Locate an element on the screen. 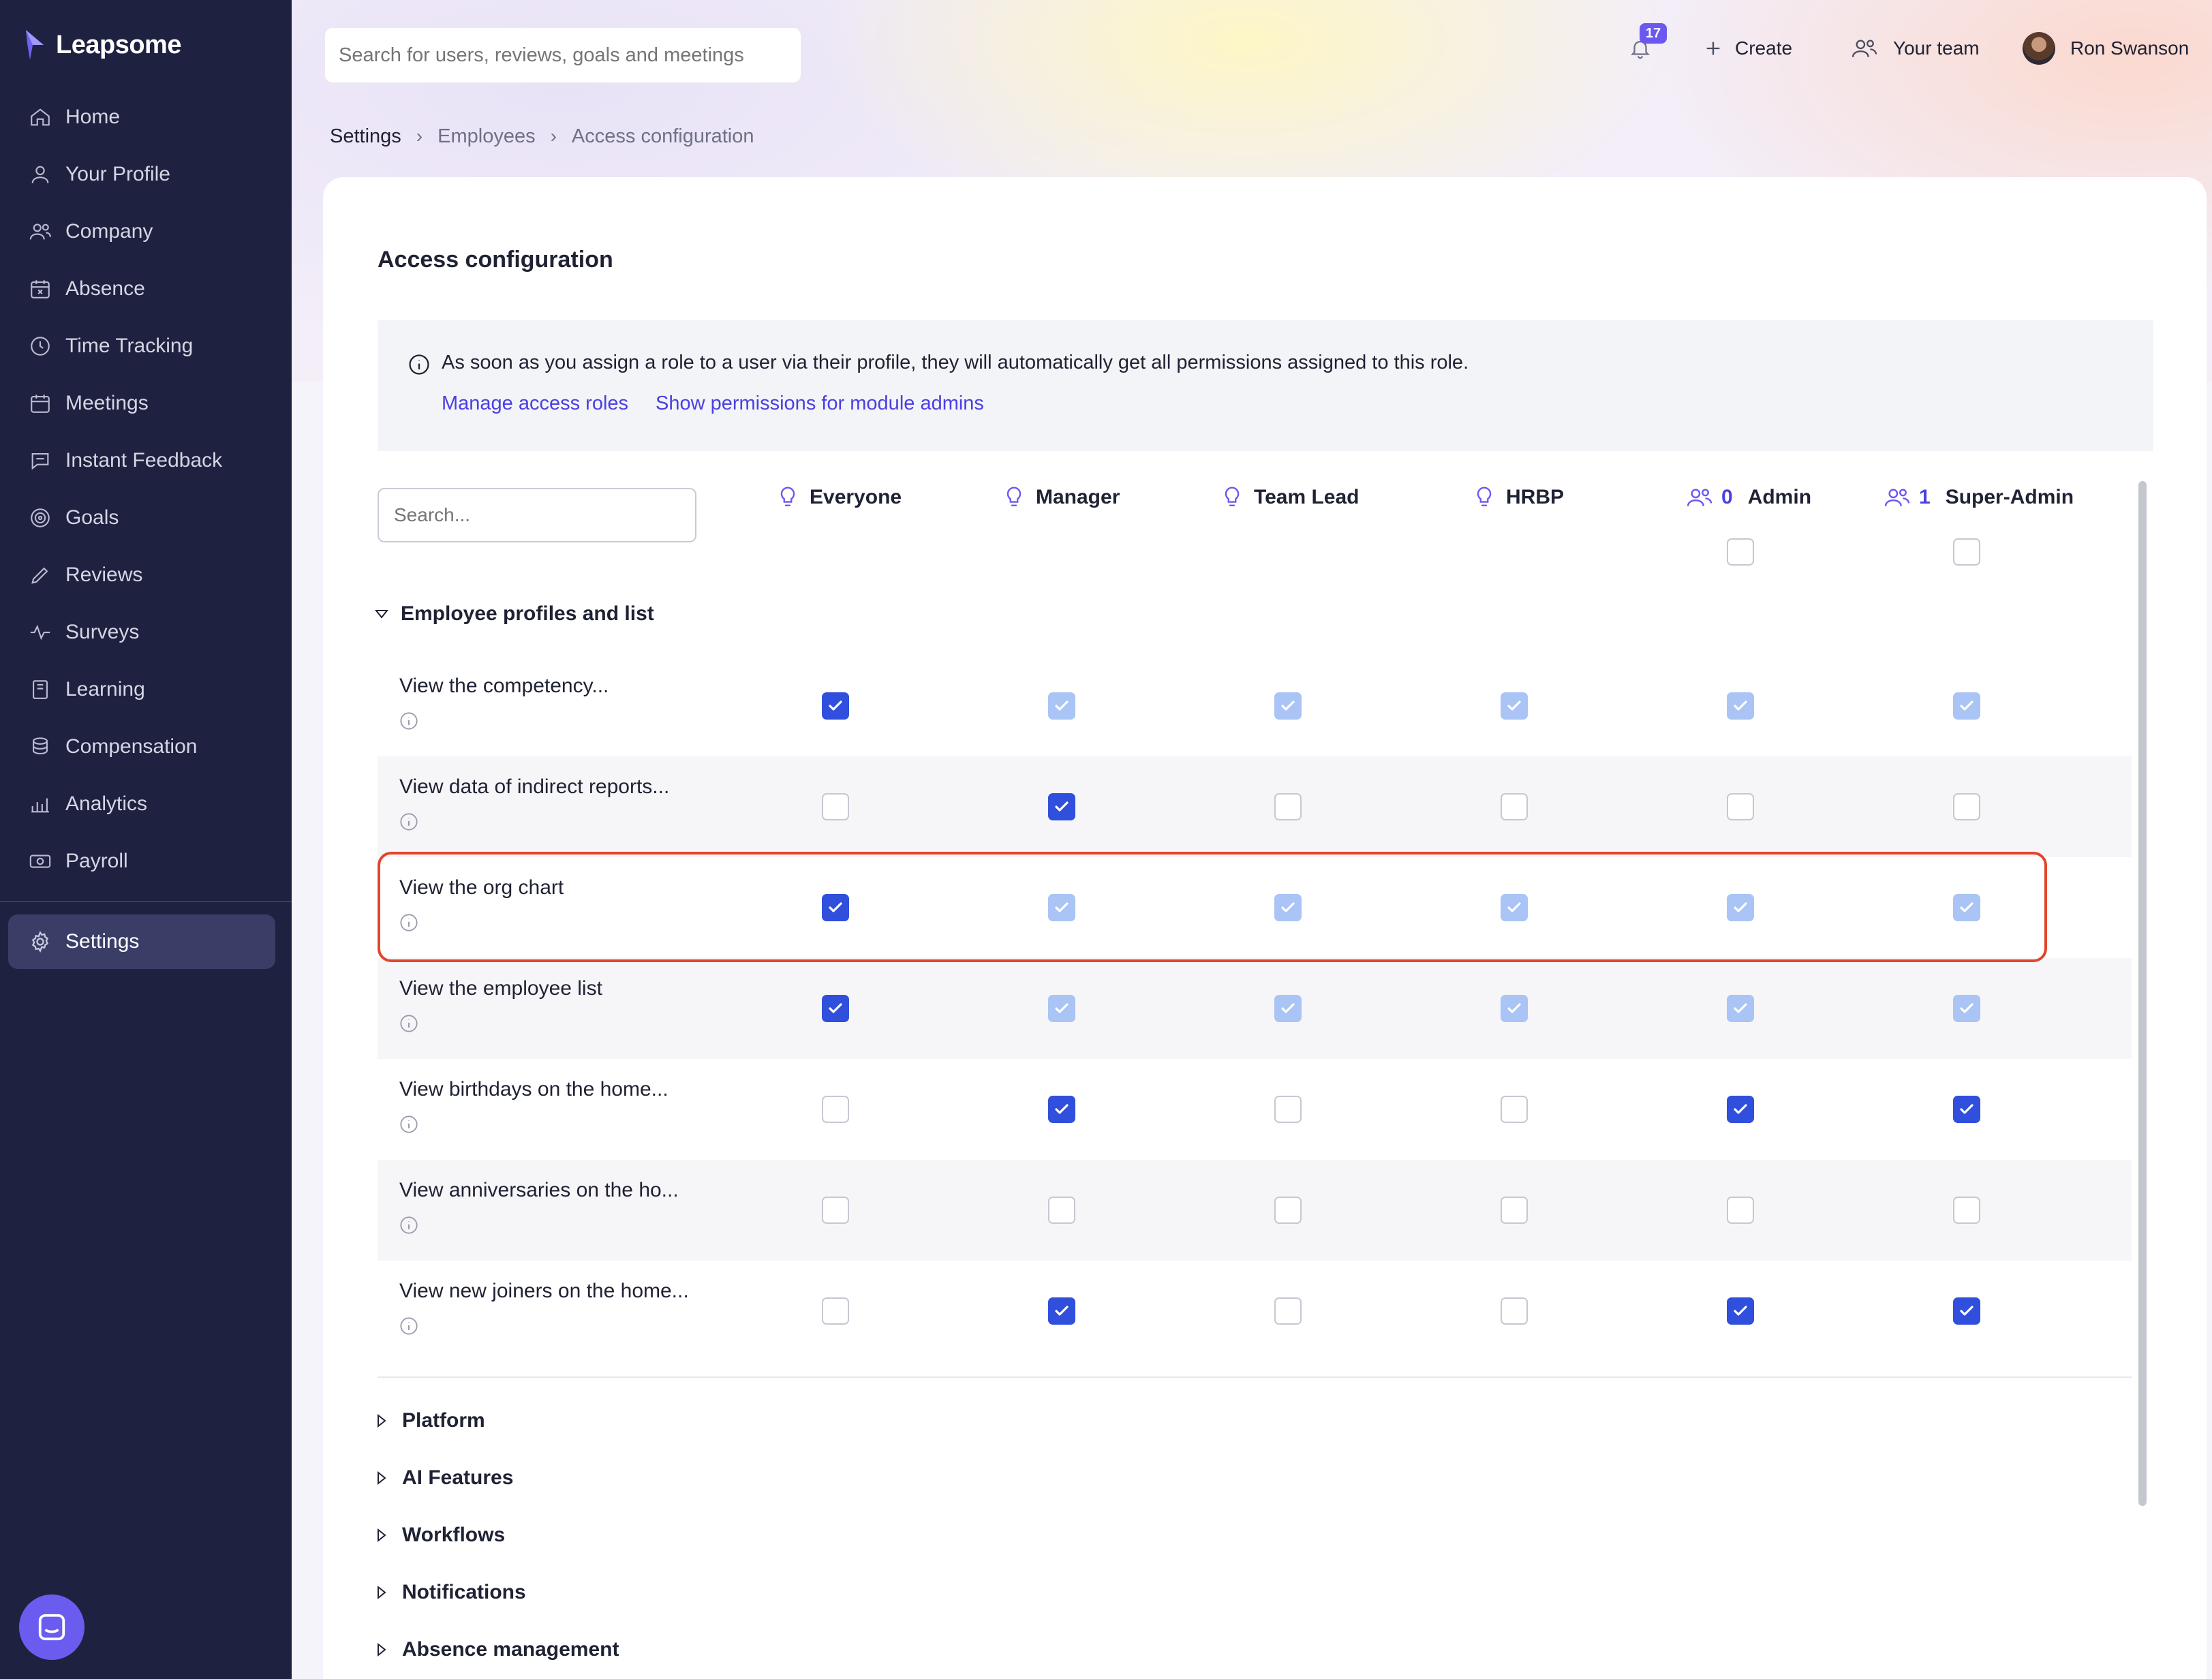  group-workflows: Workflows is located at coordinates (440, 1535).